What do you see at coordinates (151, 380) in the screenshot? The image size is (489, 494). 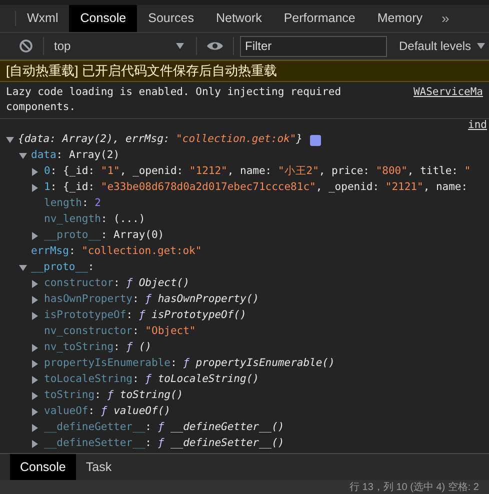 I see `console-tree-line: toLocaleString: ƒ toLocaleString()` at bounding box center [151, 380].